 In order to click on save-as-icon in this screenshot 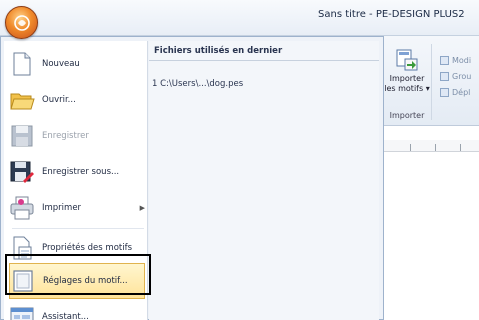, I will do `click(22, 172)`.